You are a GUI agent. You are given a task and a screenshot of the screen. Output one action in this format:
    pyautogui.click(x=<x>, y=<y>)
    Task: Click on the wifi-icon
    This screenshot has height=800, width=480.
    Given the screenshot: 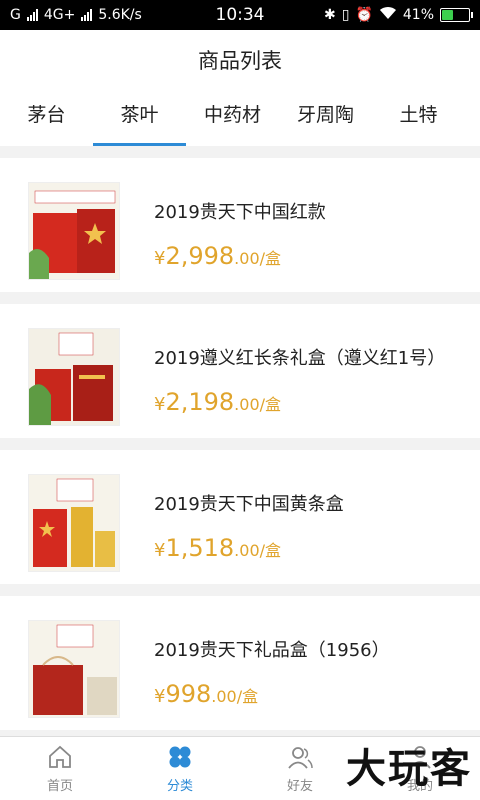 What is the action you would take?
    pyautogui.click(x=388, y=15)
    